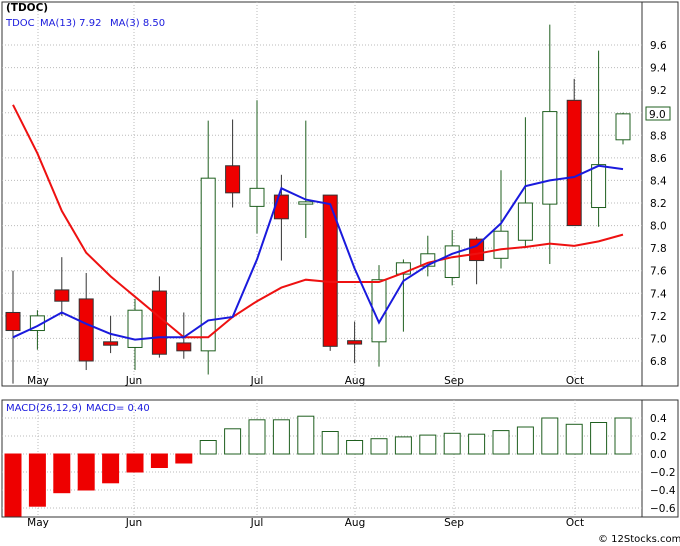 The image size is (680, 546). What do you see at coordinates (355, 381) in the screenshot?
I see `price-x-tick-label: Aug` at bounding box center [355, 381].